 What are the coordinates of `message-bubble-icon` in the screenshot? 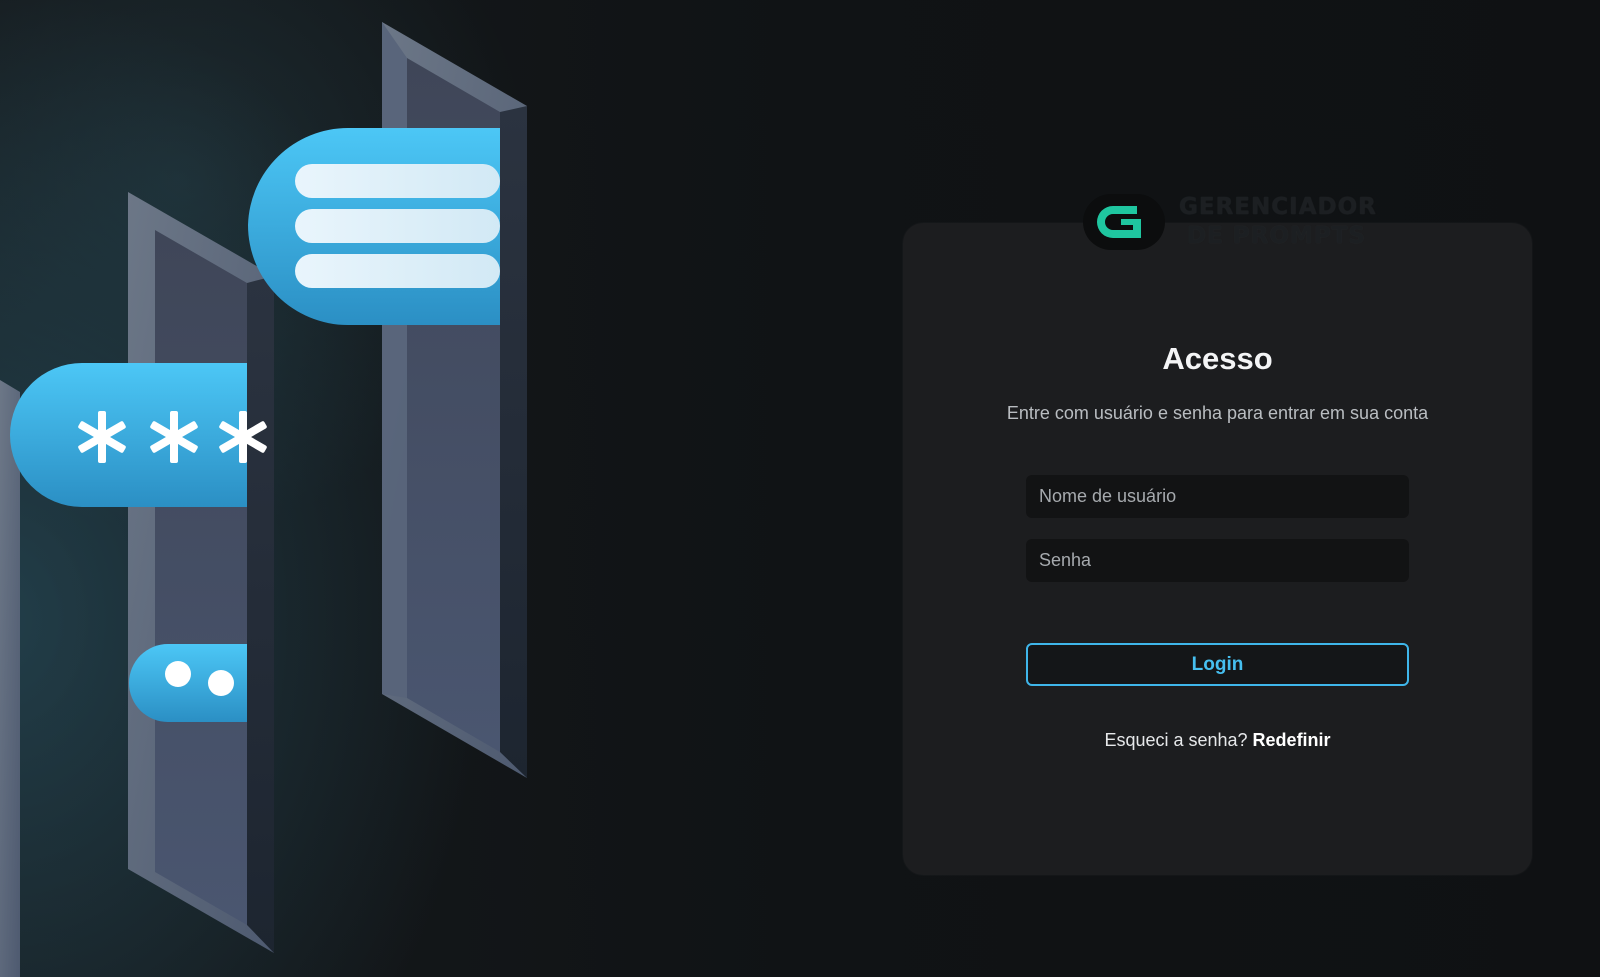 It's located at (374, 226).